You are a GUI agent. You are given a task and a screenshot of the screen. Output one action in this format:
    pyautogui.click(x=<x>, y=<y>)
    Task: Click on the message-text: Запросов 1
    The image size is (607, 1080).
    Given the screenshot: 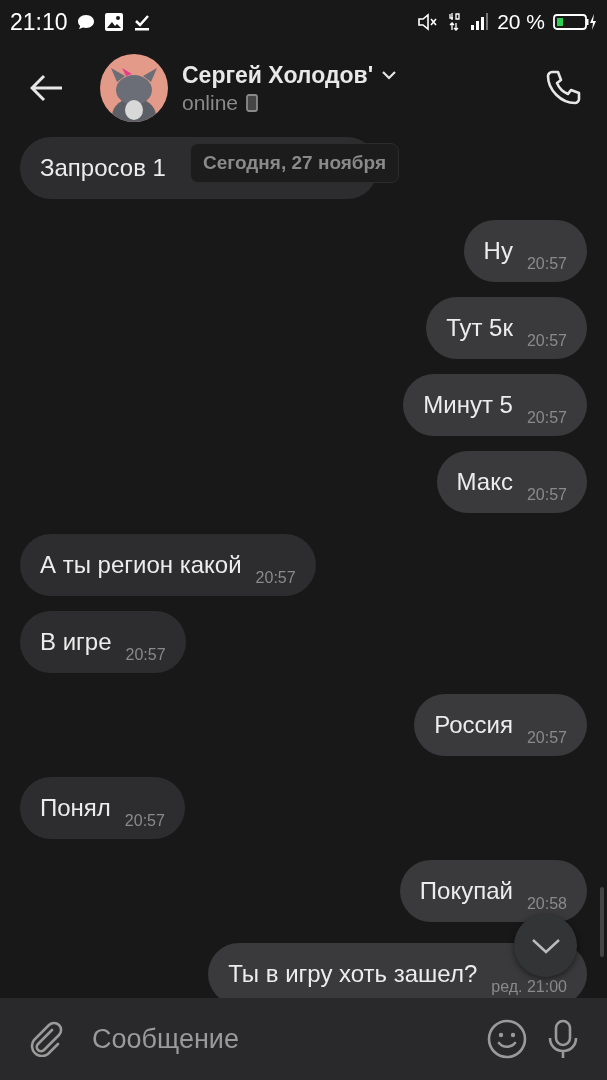 What is the action you would take?
    pyautogui.click(x=103, y=168)
    